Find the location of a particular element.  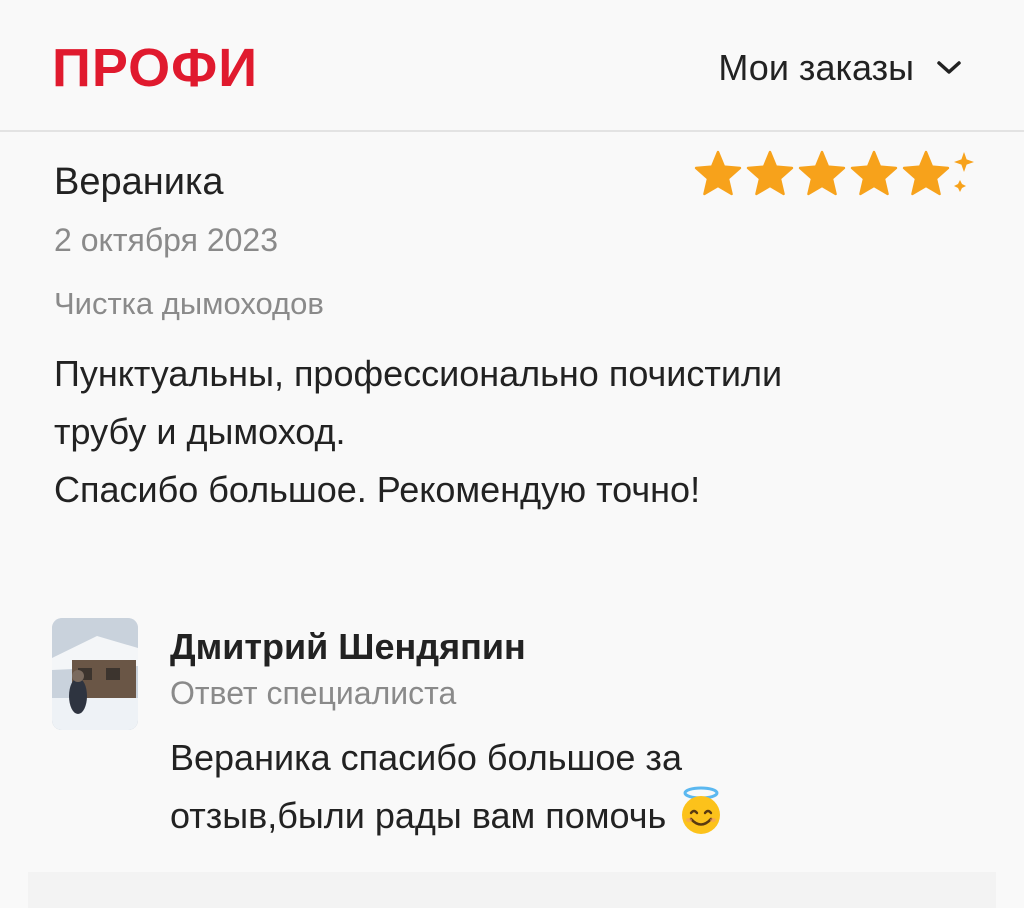

next-card-edge is located at coordinates (512, 890).